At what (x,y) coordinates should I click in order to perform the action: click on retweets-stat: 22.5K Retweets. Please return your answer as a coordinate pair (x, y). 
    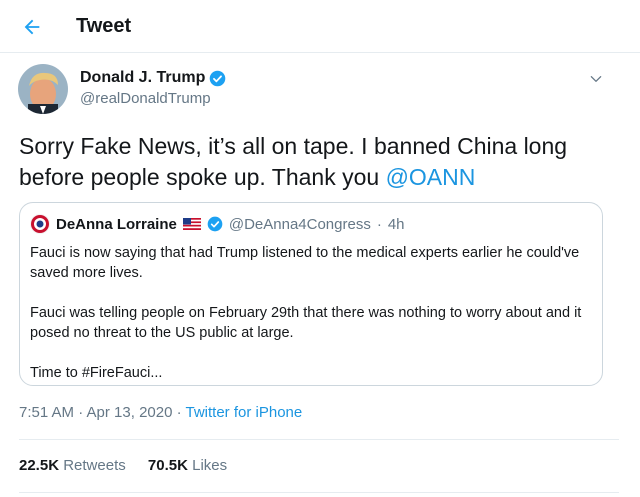
    Looking at the image, I should click on (72, 465).